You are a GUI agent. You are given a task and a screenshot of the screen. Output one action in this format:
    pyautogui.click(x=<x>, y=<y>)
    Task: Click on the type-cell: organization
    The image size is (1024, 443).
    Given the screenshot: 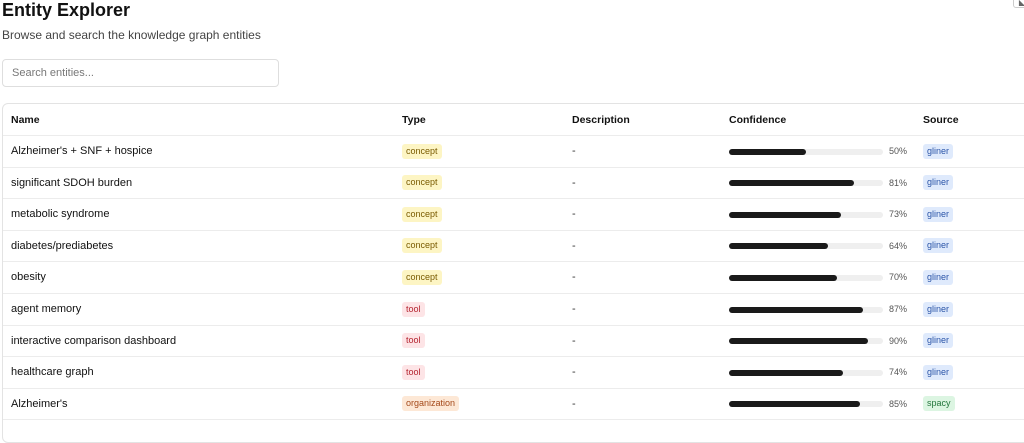 What is the action you would take?
    pyautogui.click(x=431, y=403)
    